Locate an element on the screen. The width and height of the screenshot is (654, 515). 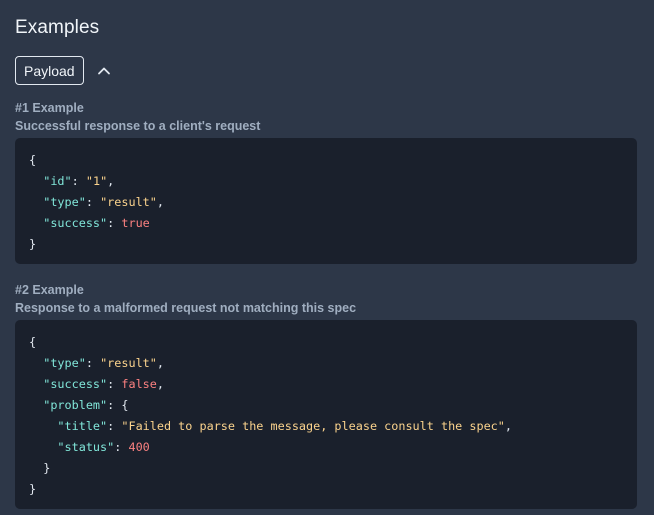
example-1-heading: #1 Example is located at coordinates (49, 108).